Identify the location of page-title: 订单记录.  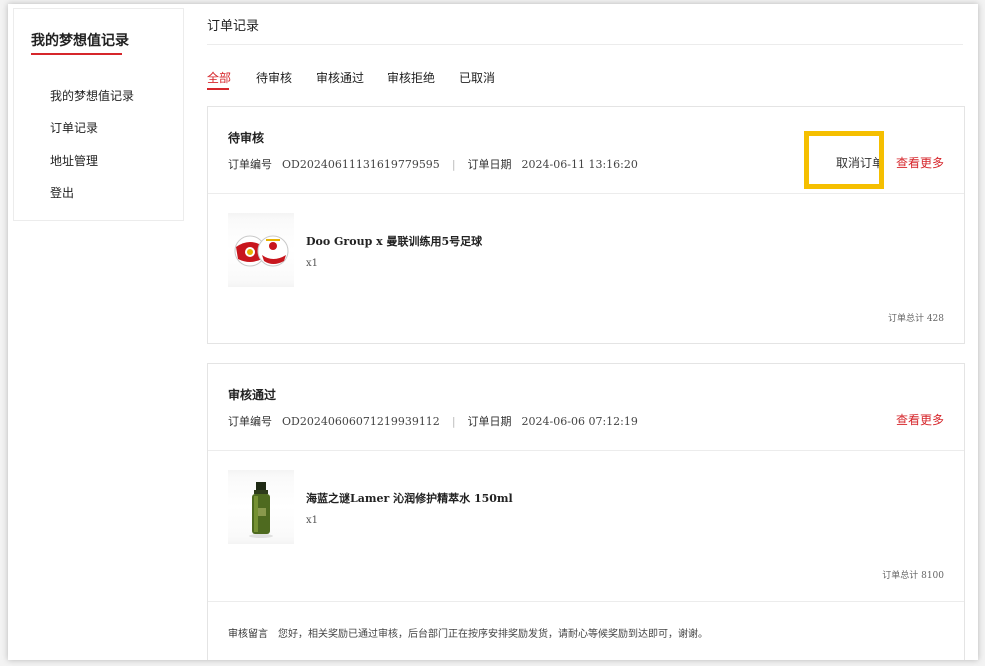
(233, 26).